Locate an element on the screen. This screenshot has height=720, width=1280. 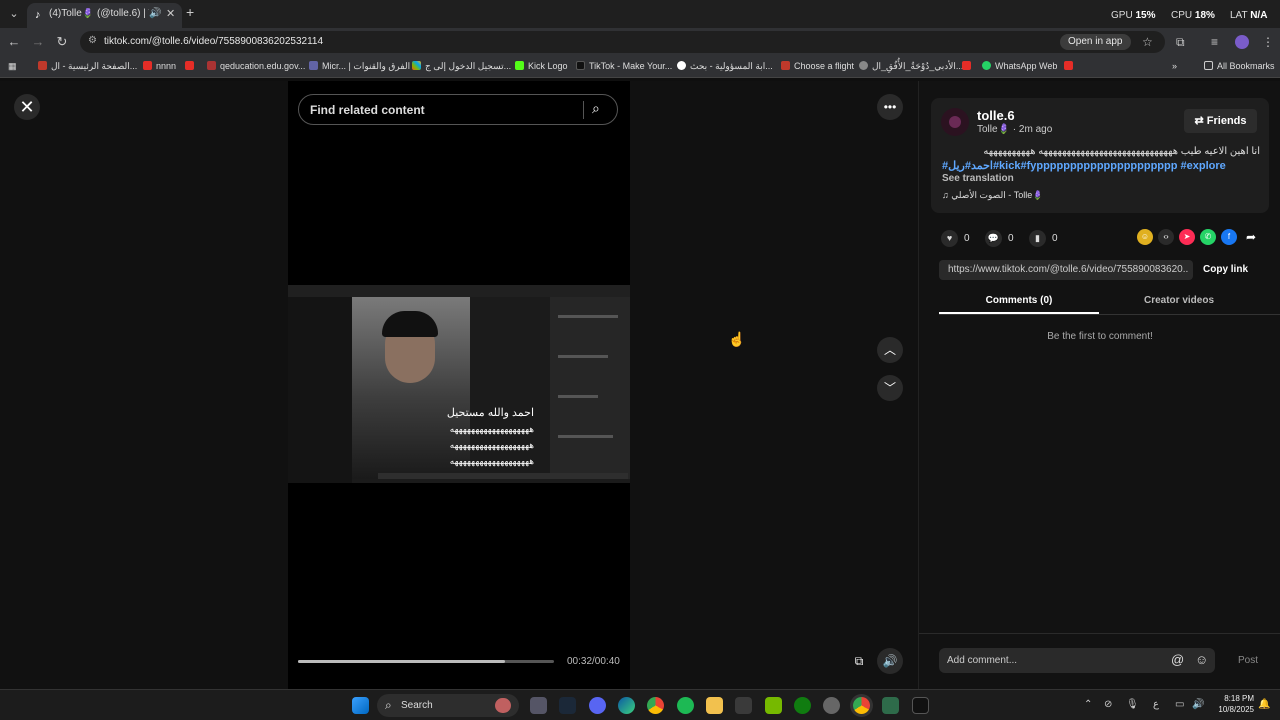
comment-count: 0 is located at coordinates (1011, 238).